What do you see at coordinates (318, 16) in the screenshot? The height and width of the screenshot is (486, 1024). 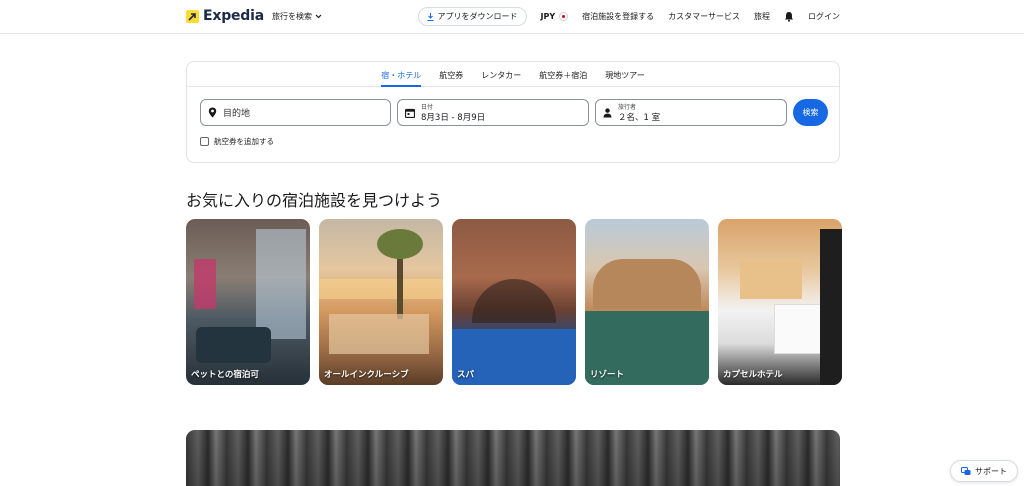 I see `chevron-down-icon` at bounding box center [318, 16].